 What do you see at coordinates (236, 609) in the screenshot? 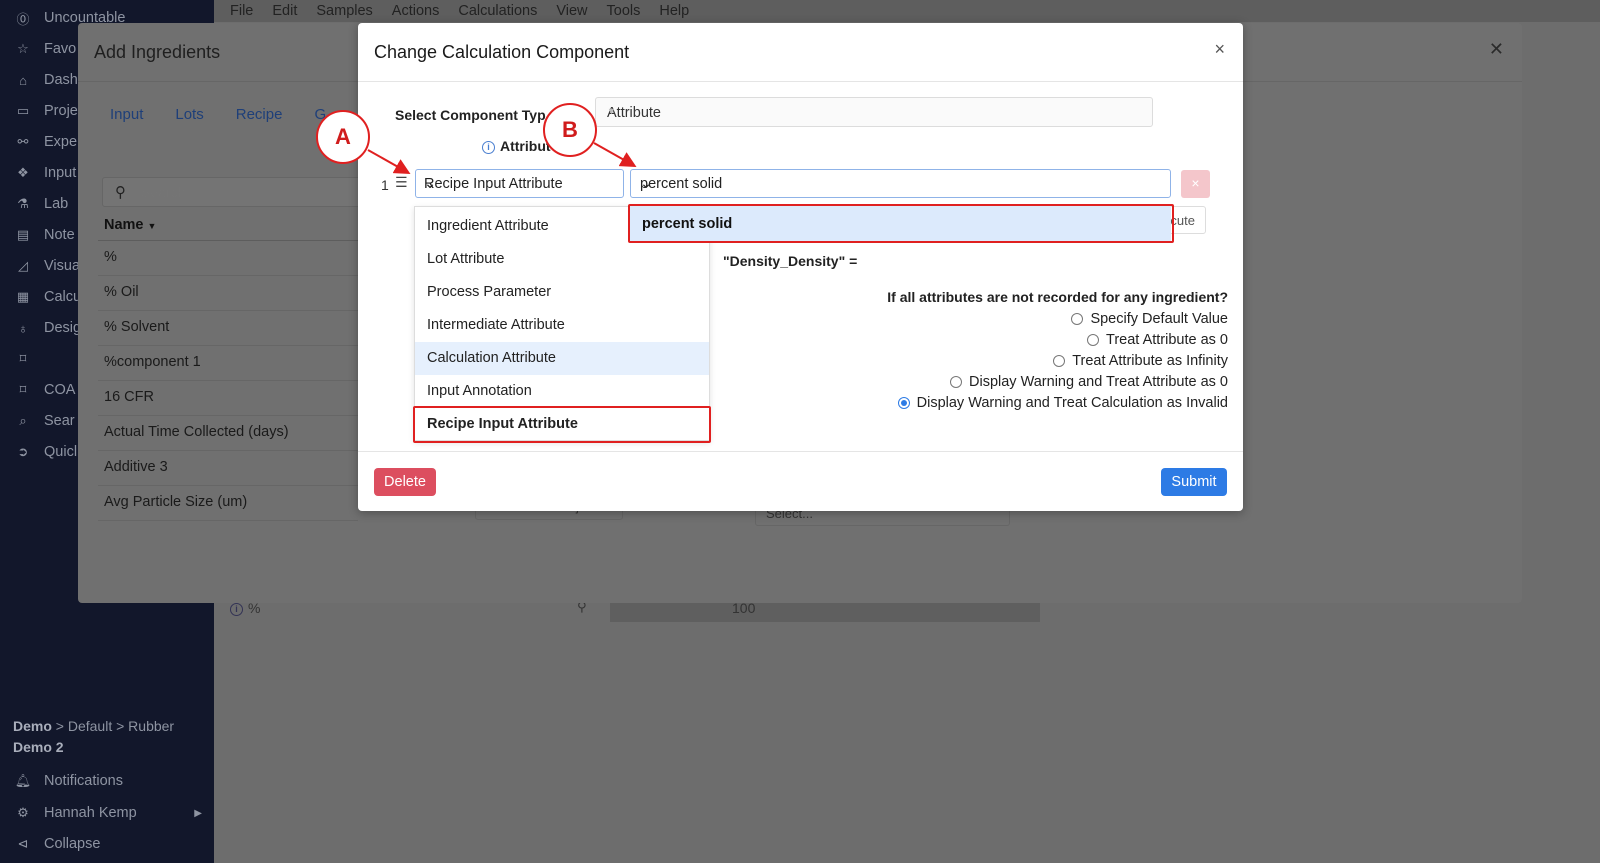
I see `info-icon: i` at bounding box center [236, 609].